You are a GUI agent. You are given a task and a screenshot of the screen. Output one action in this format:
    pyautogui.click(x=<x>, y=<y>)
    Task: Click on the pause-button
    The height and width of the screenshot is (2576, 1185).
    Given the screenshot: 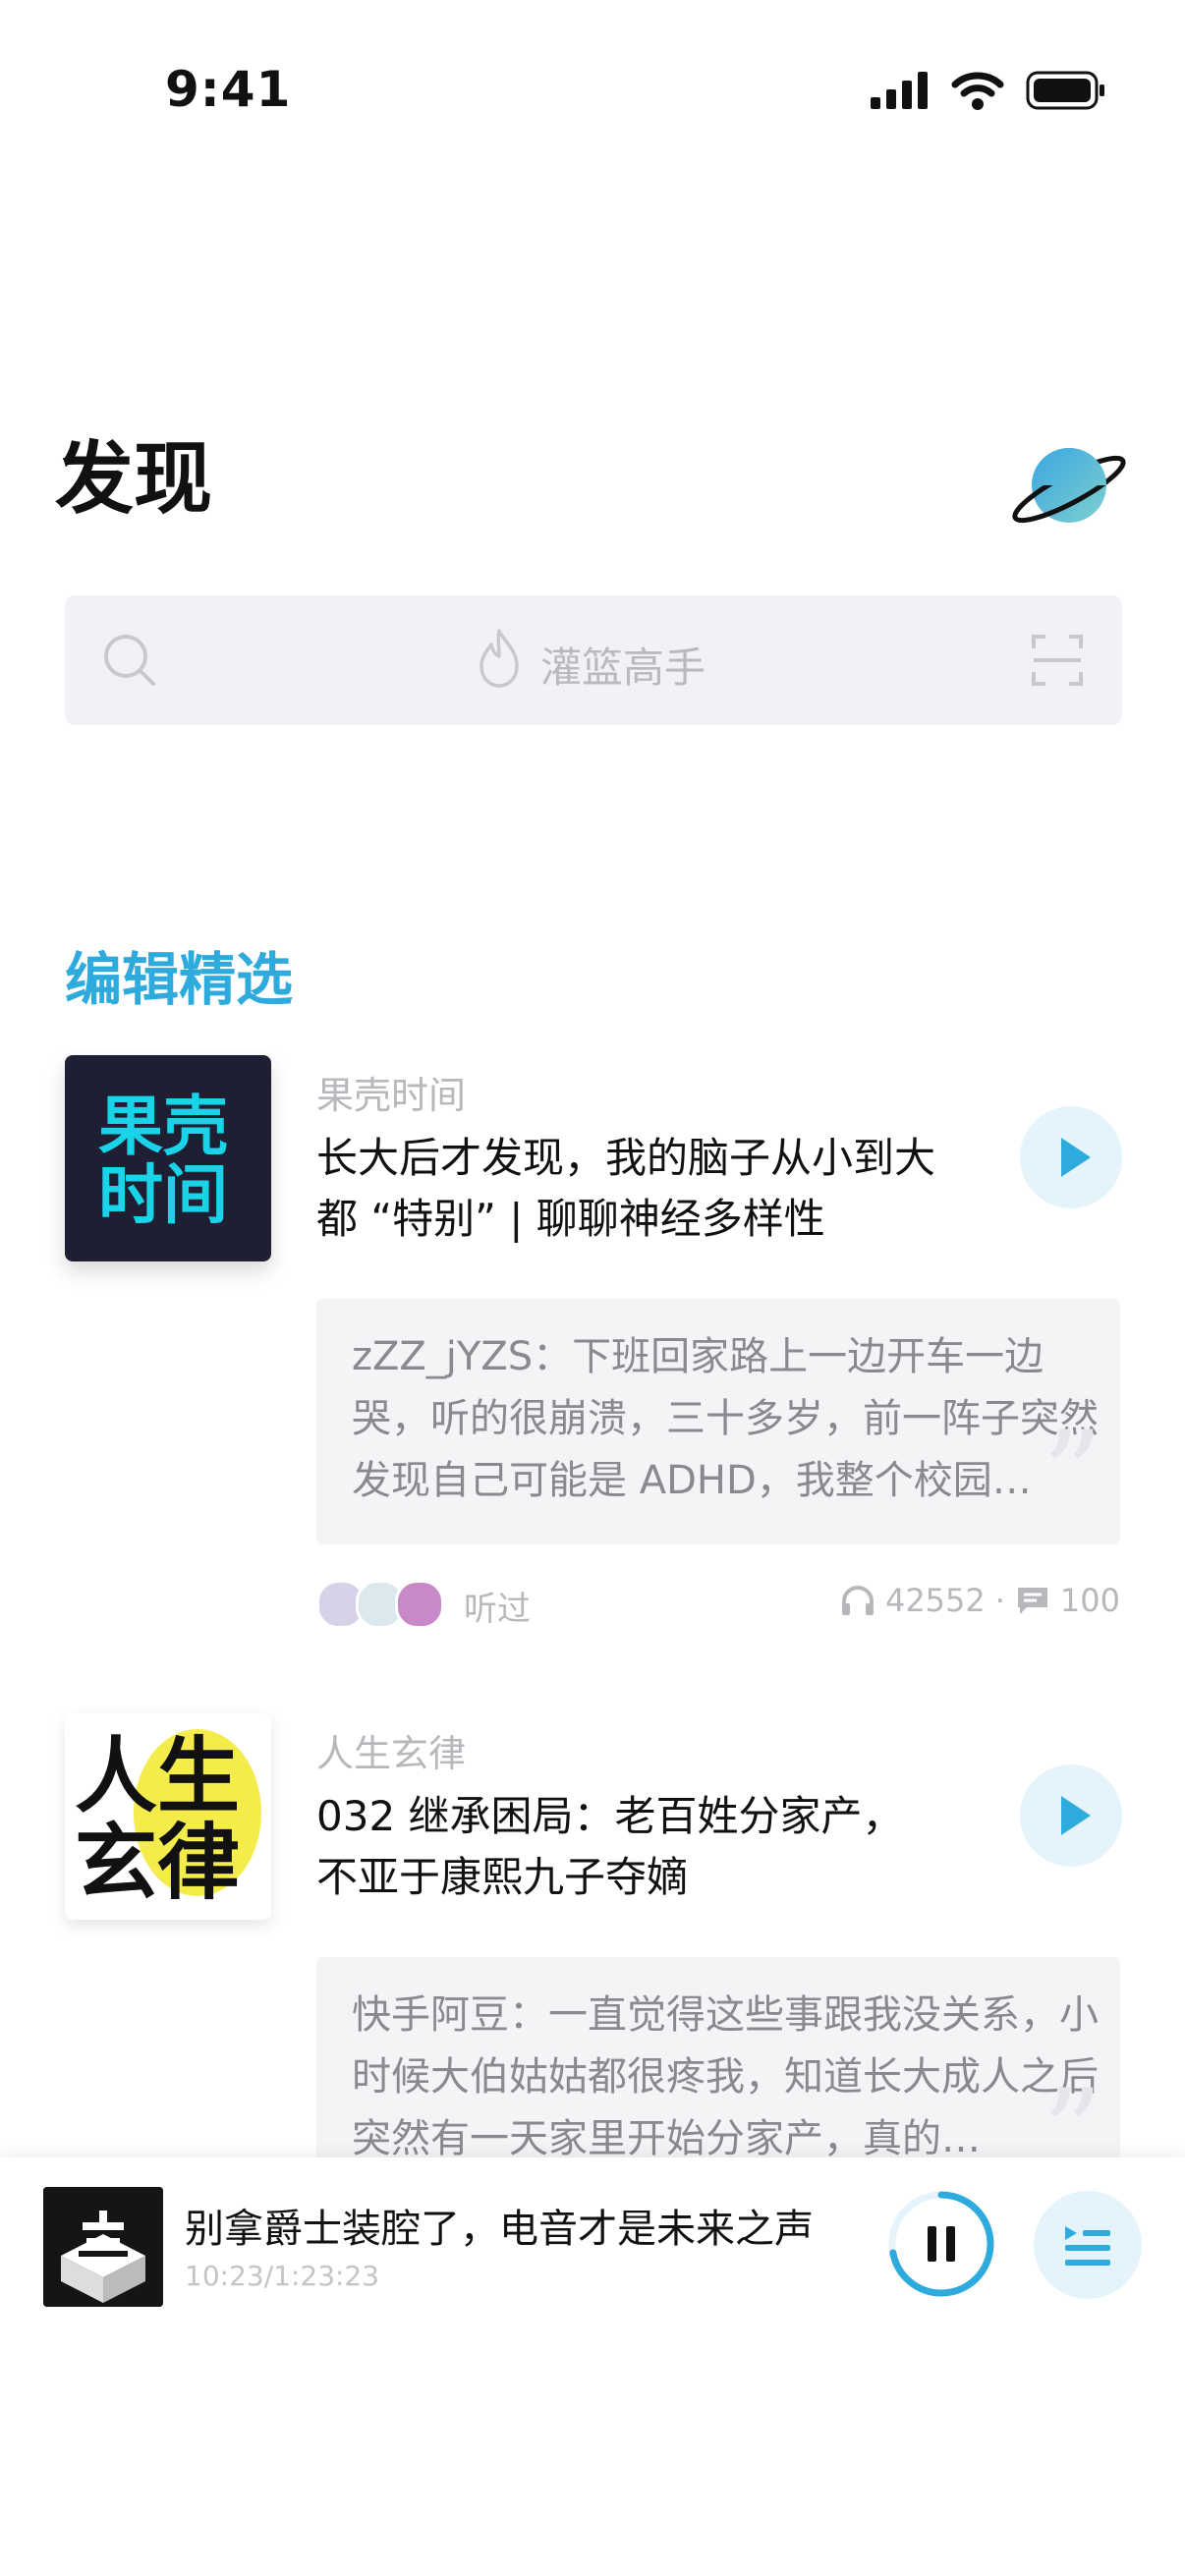 What is the action you would take?
    pyautogui.click(x=941, y=2244)
    